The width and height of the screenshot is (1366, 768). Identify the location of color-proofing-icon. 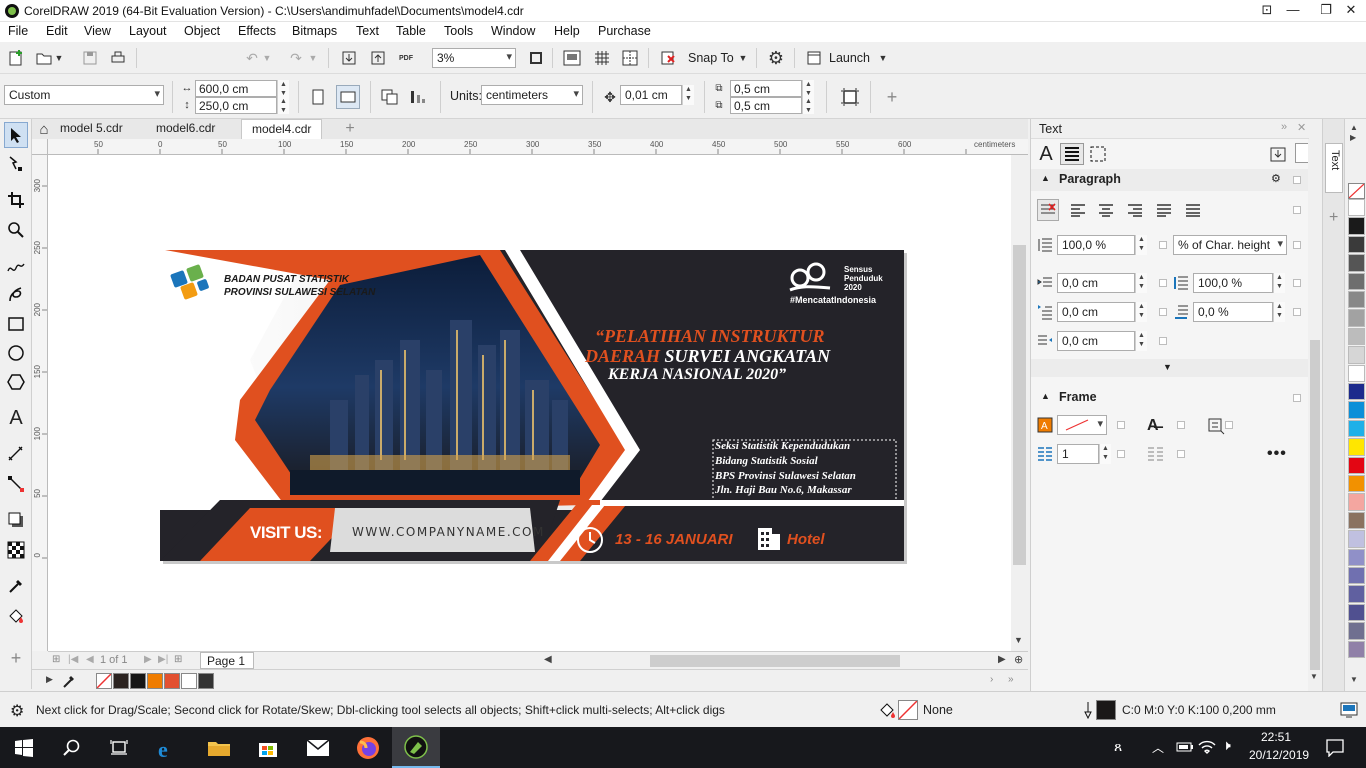
(1349, 710).